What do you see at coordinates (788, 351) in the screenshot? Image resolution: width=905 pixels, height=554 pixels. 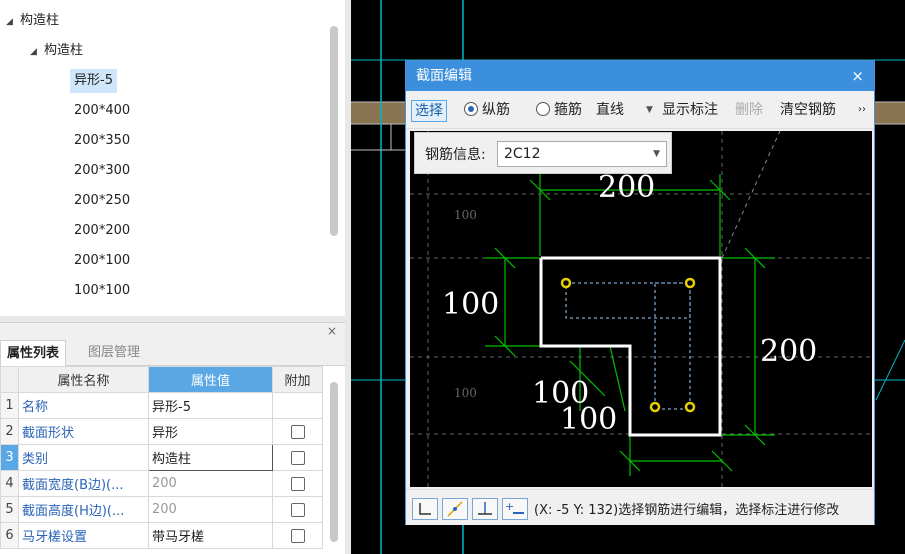 I see `dimension-label-right: 200` at bounding box center [788, 351].